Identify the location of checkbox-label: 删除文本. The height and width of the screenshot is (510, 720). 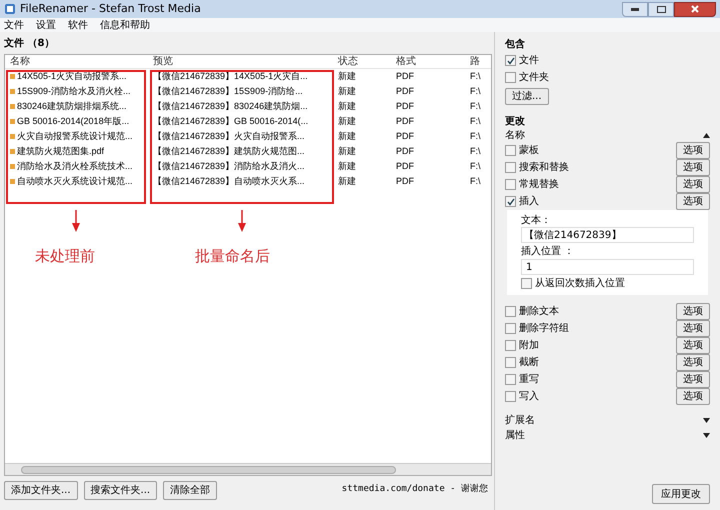
(539, 311).